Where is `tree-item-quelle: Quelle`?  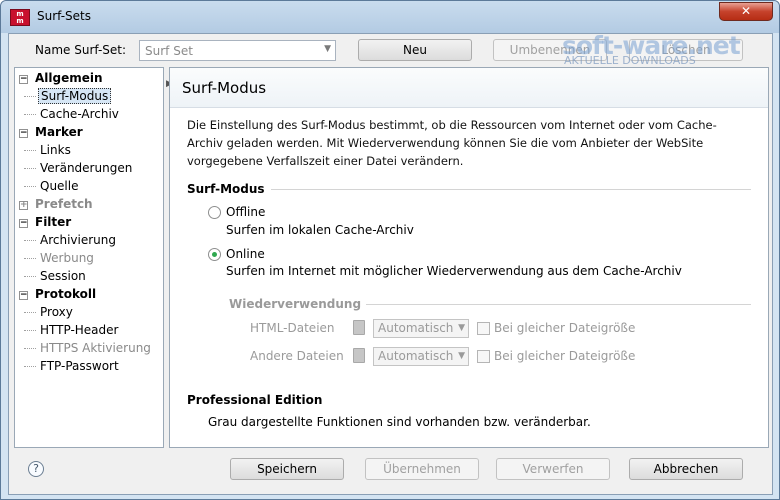
tree-item-quelle: Quelle is located at coordinates (52, 186).